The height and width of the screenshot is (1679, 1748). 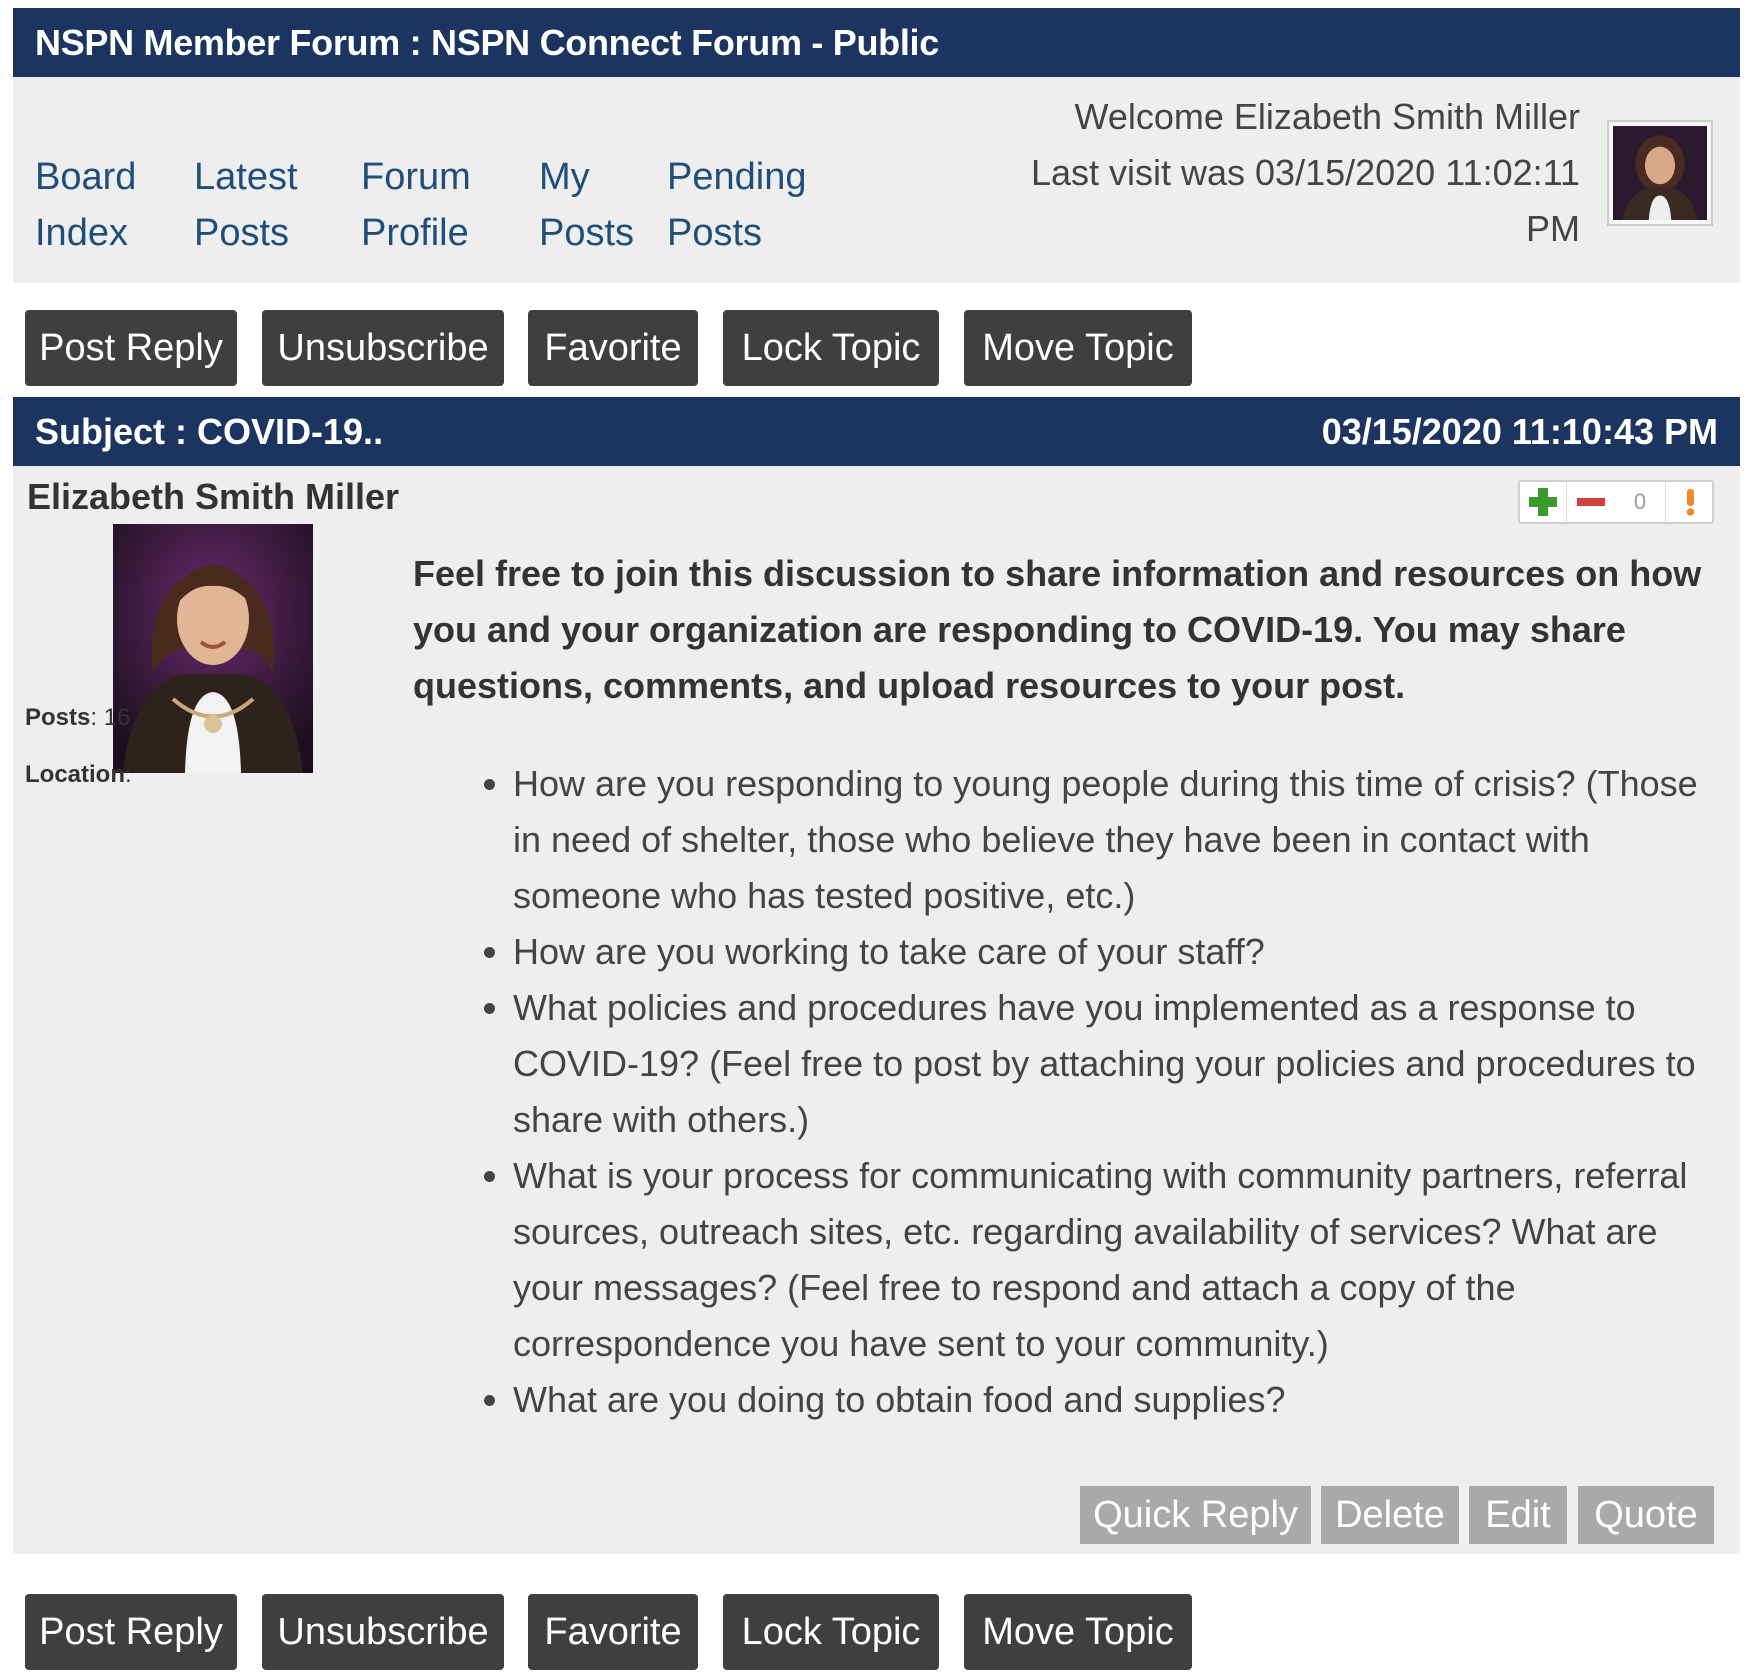 I want to click on author-name: Elizabeth Smith Miller, so click(x=213, y=497).